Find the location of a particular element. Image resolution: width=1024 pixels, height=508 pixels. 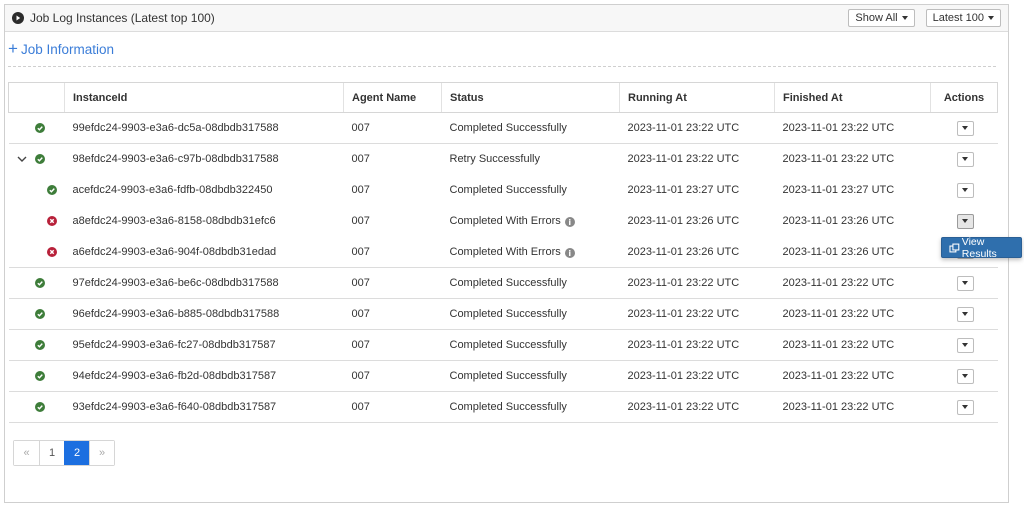

show-all-dropdown: Show All is located at coordinates (881, 18).